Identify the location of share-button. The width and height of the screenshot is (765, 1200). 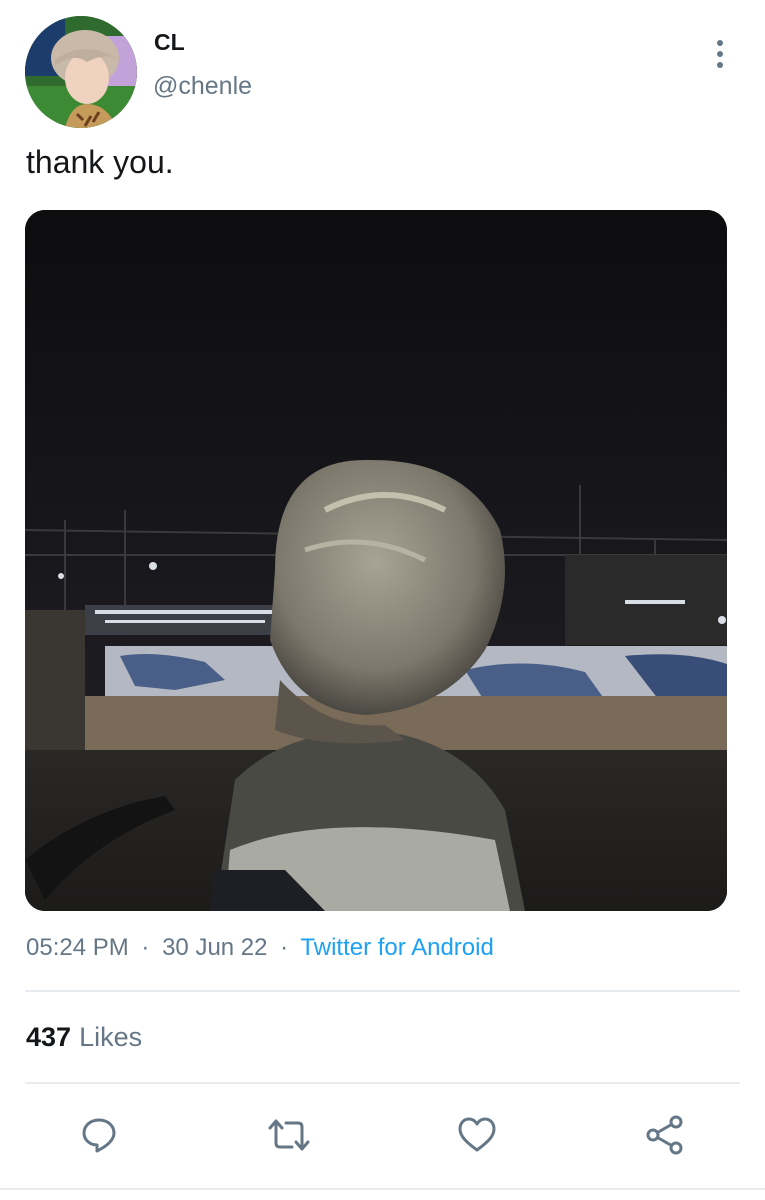
(665, 1135).